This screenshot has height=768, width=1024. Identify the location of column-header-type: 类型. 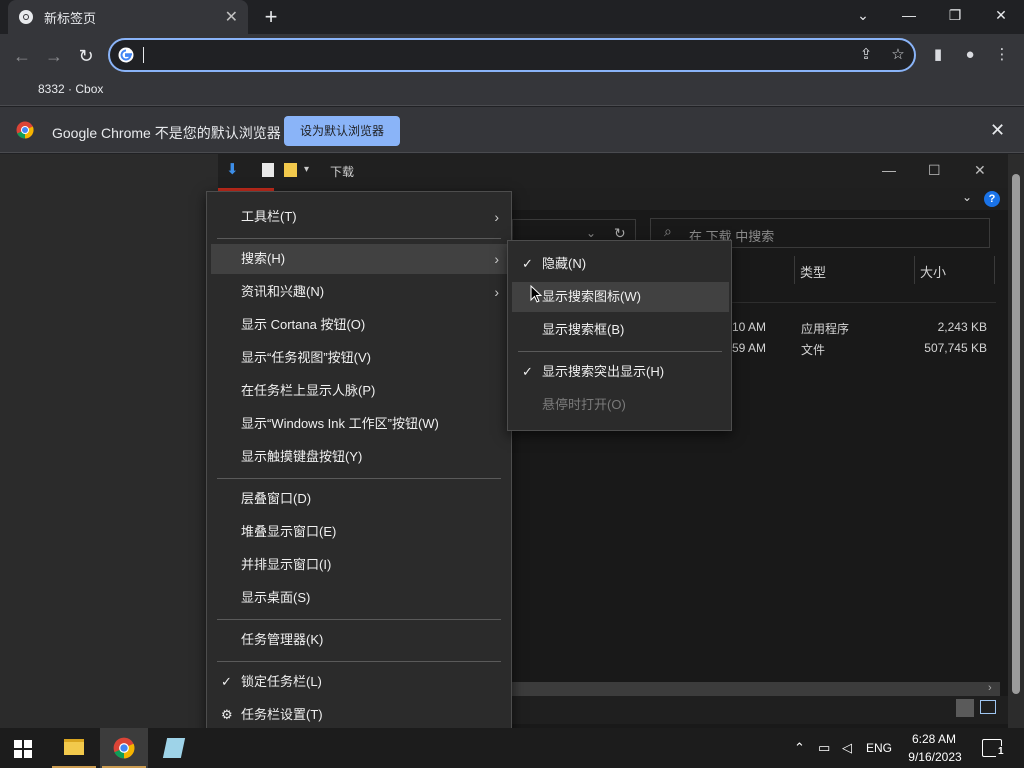
(813, 271).